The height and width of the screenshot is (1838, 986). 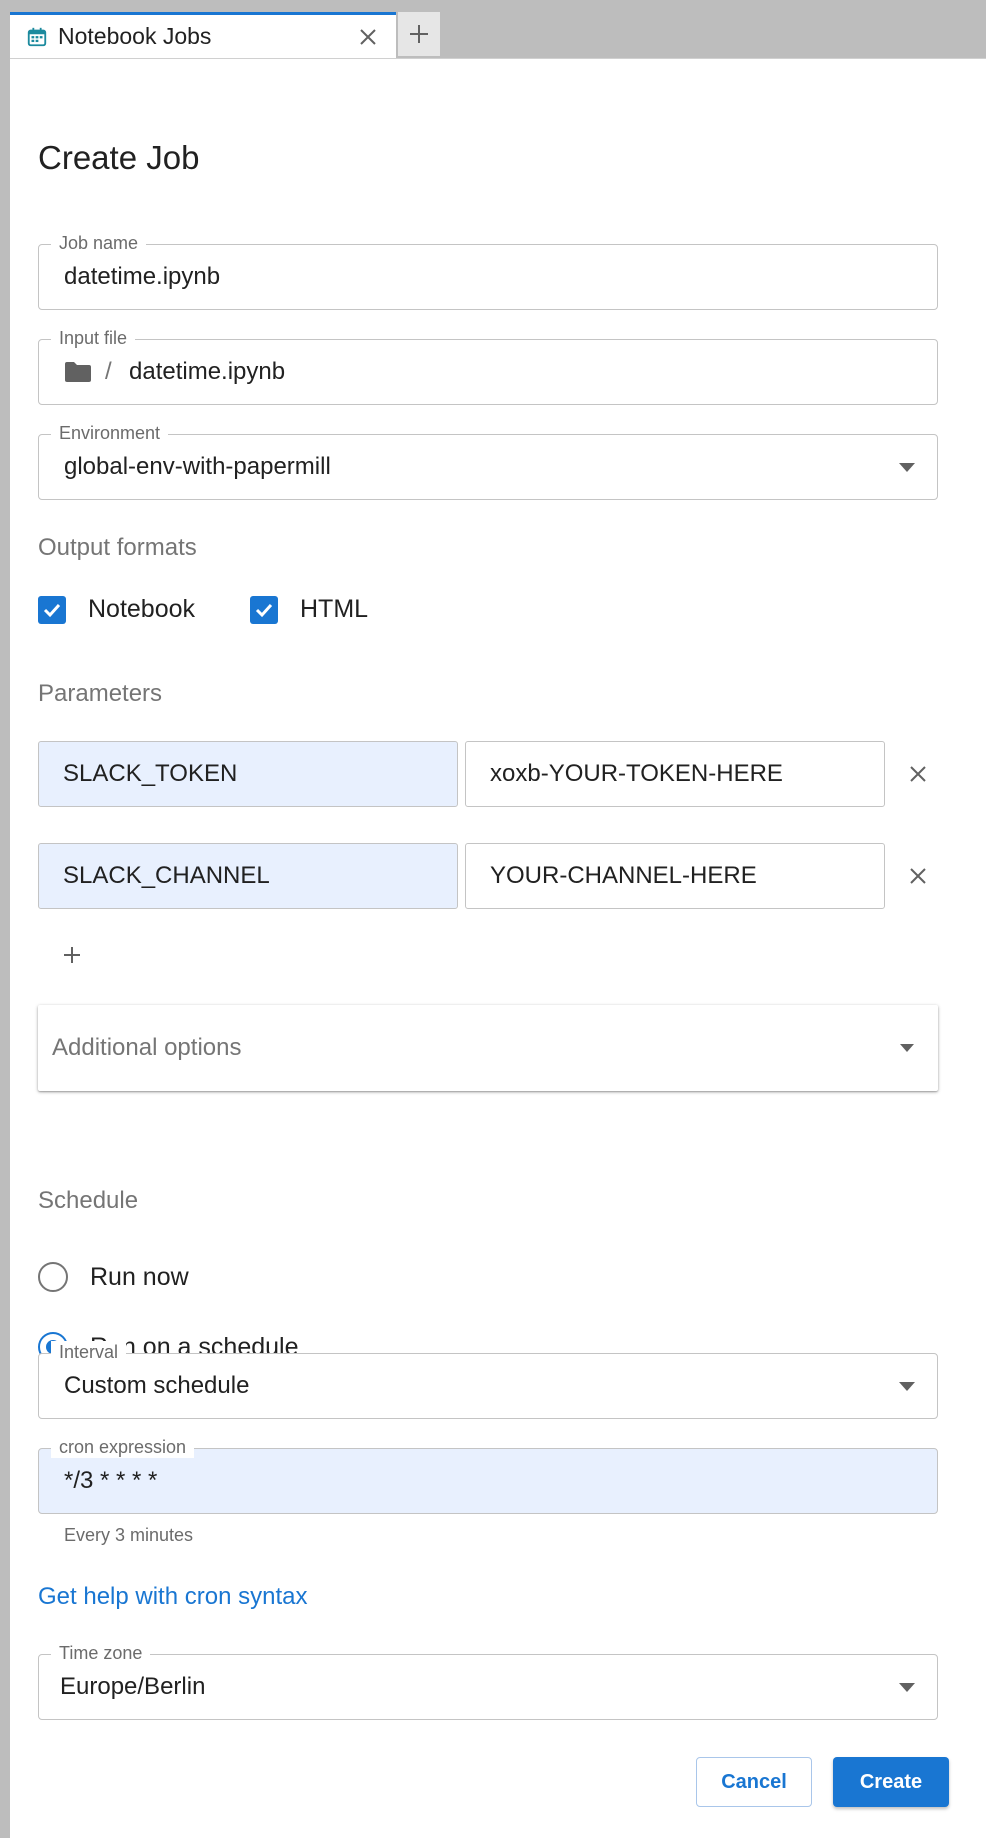 What do you see at coordinates (207, 371) in the screenshot?
I see `input-file-value: datetime.ipynb` at bounding box center [207, 371].